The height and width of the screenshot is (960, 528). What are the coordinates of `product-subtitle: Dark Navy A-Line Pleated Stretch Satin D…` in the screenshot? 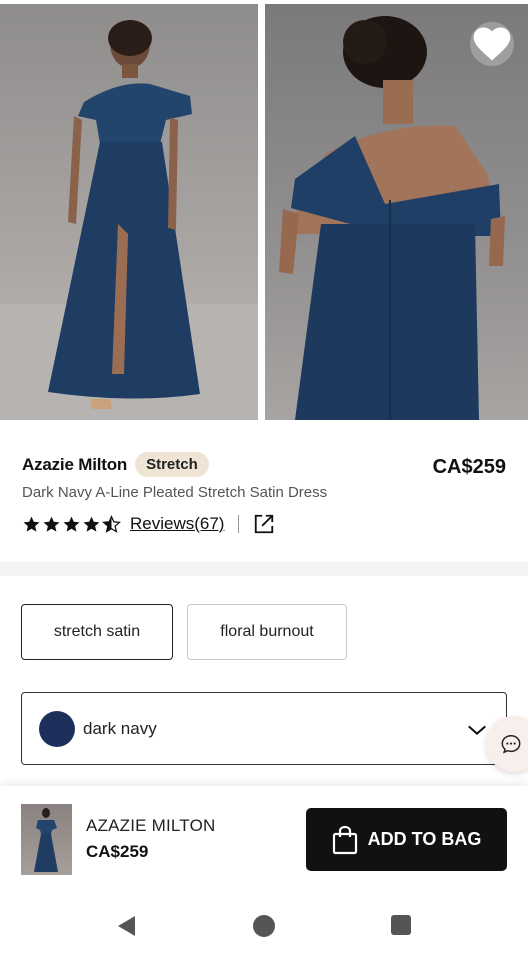 It's located at (175, 492).